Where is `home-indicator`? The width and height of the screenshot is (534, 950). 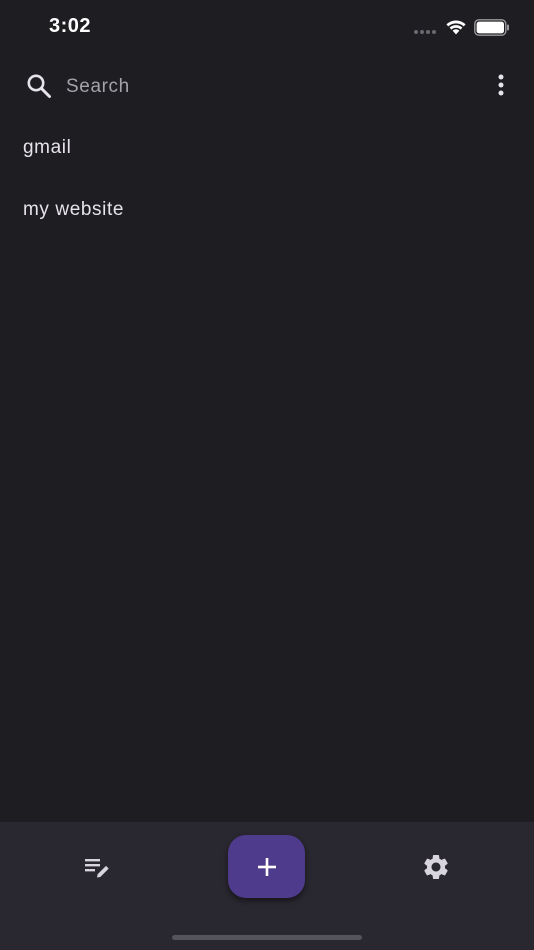 home-indicator is located at coordinates (267, 937).